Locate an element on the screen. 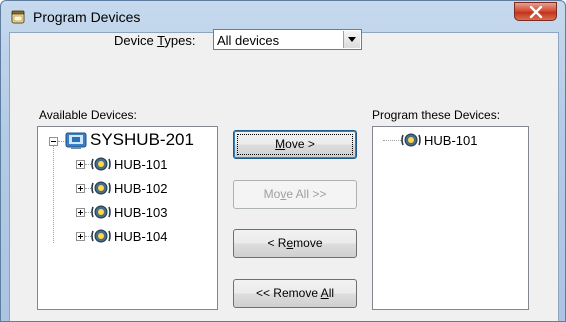 The width and height of the screenshot is (566, 322). chevron-down-icon is located at coordinates (352, 39).